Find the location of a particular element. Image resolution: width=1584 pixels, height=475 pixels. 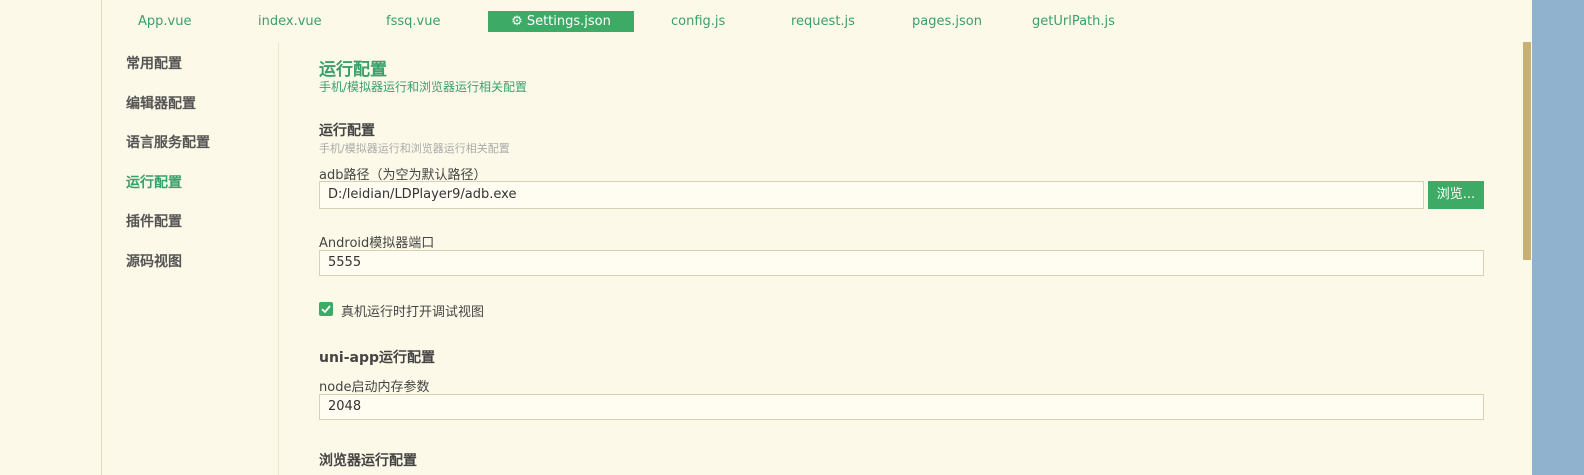

gear-icon: ⚙ is located at coordinates (517, 21).